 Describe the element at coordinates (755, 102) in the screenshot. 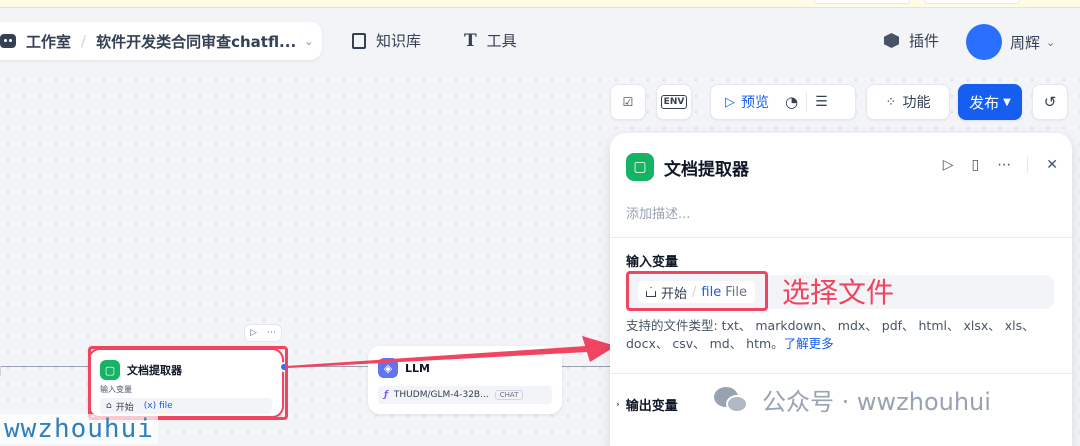

I see `preview-button: 预览` at that location.